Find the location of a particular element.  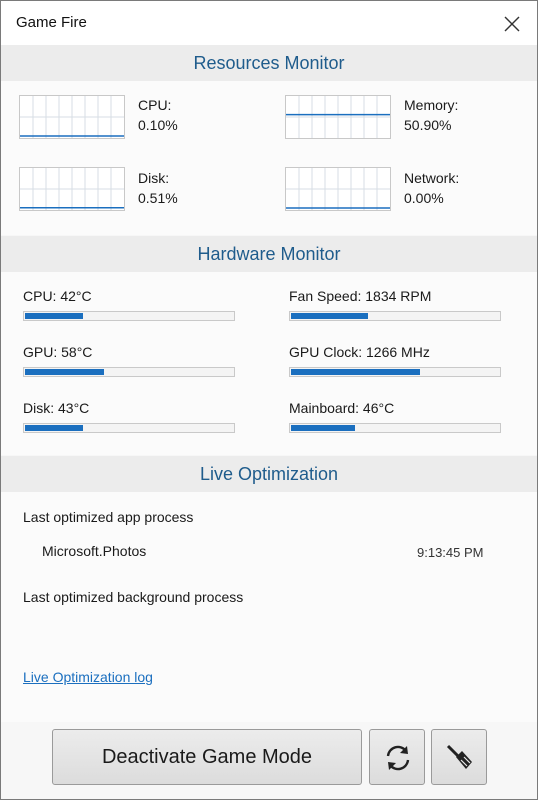

cpu-graph-plot is located at coordinates (72, 117).